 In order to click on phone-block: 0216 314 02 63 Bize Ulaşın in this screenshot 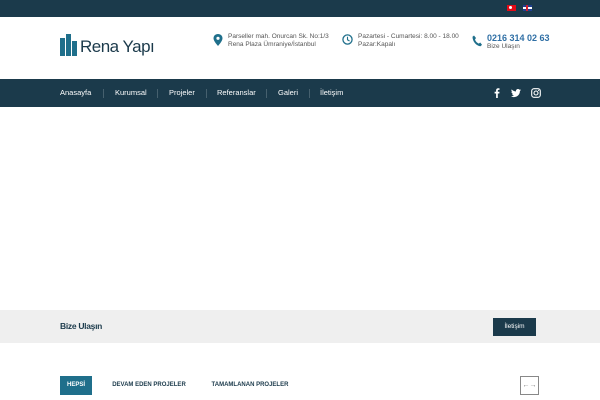, I will do `click(511, 42)`.